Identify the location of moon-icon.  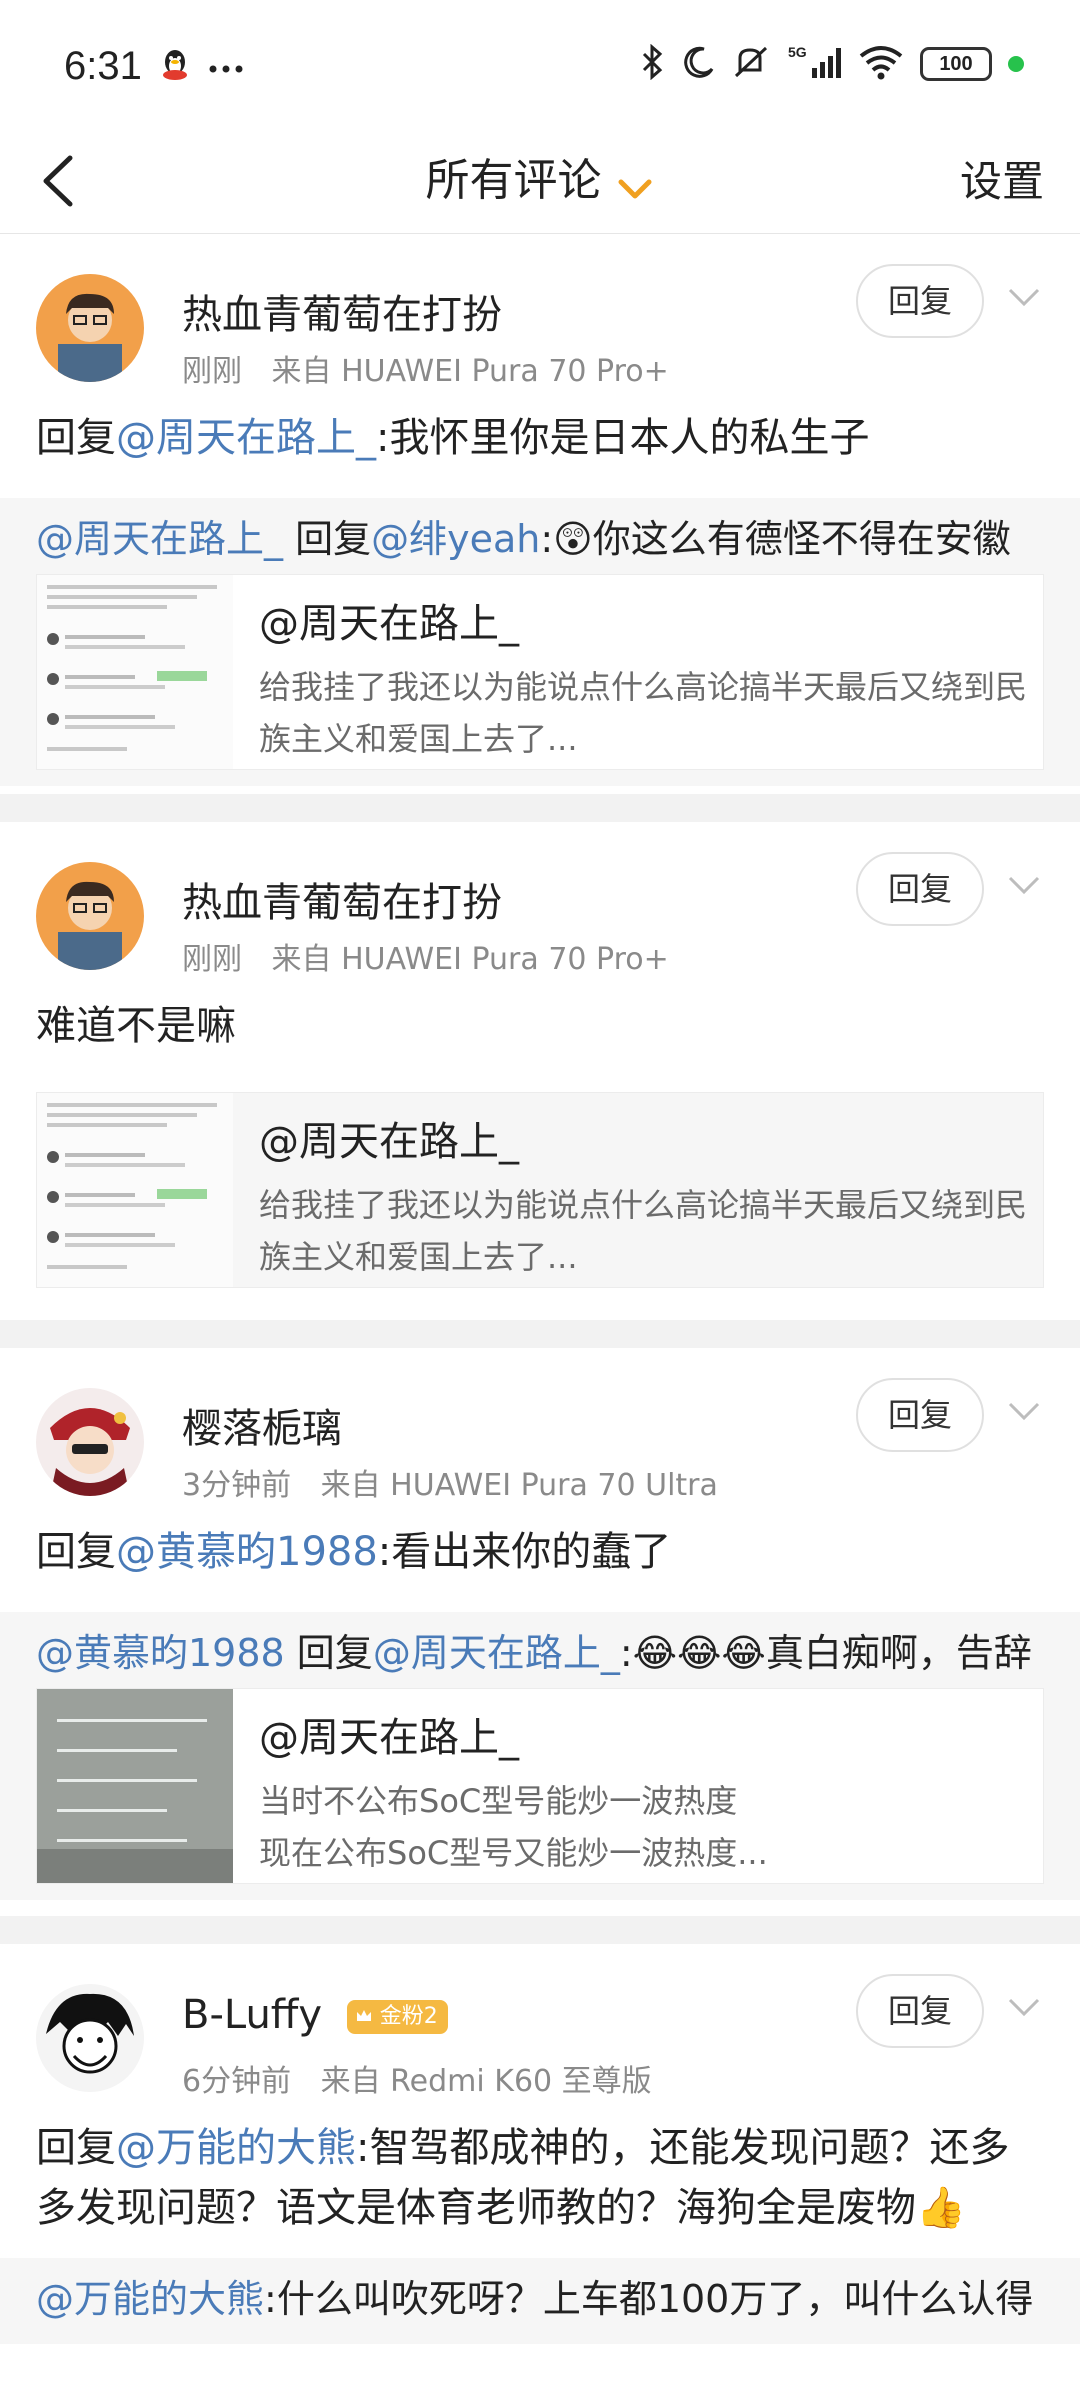
(699, 64).